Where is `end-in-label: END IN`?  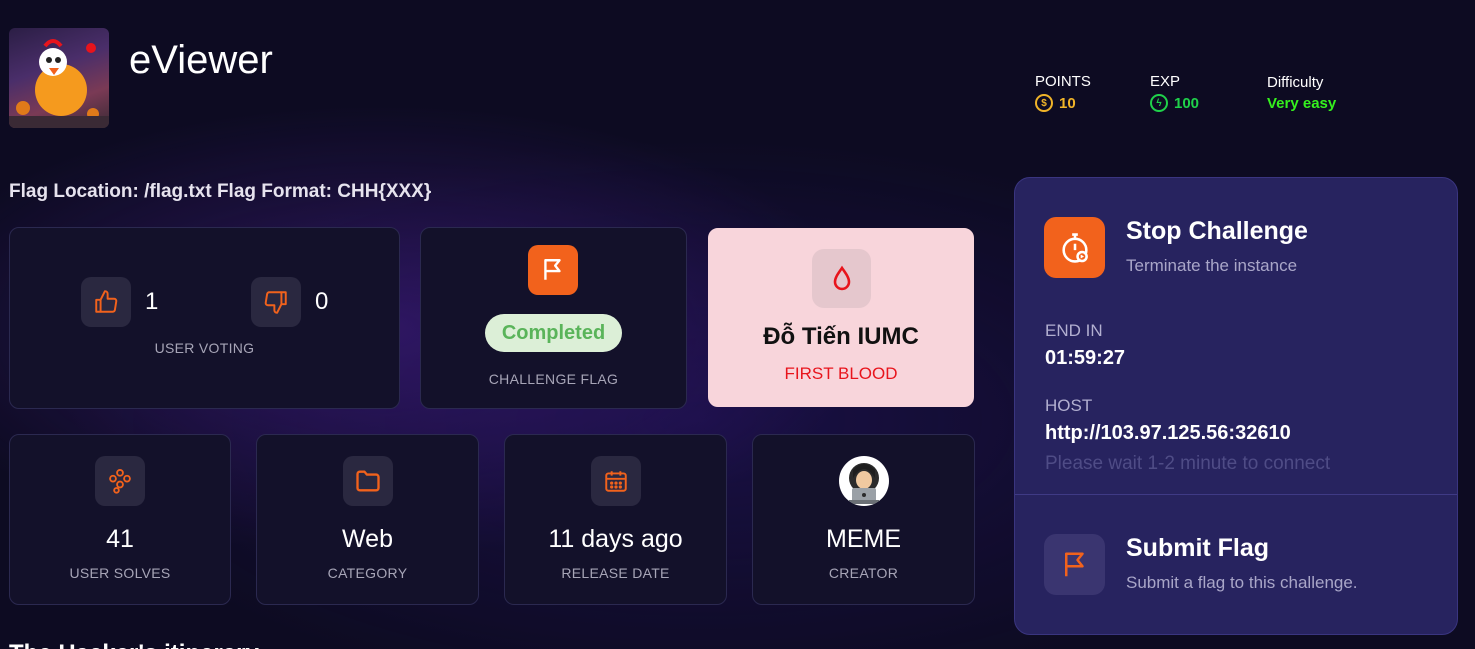 end-in-label: END IN is located at coordinates (1074, 330).